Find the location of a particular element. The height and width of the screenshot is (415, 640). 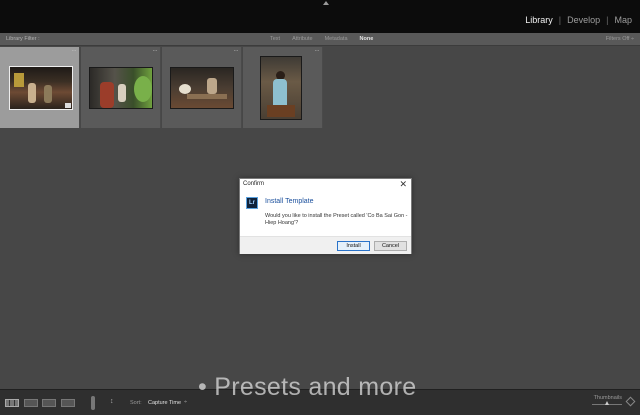

sort-dropdown: Capture Time is located at coordinates (164, 403).